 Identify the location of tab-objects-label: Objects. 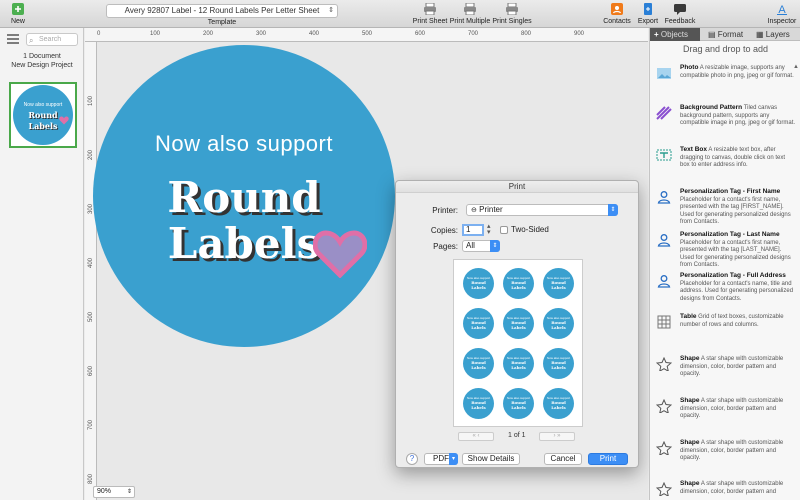
(674, 34).